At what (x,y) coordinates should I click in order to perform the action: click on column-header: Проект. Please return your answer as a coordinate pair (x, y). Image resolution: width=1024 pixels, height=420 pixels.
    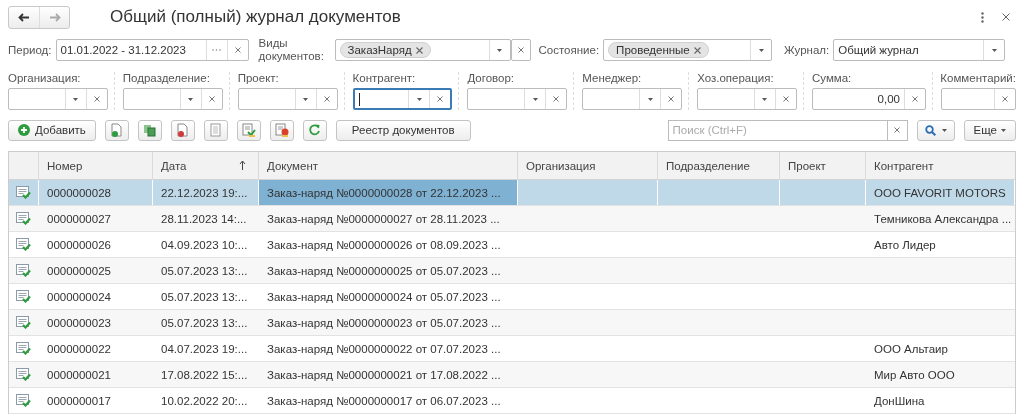
    Looking at the image, I should click on (823, 165).